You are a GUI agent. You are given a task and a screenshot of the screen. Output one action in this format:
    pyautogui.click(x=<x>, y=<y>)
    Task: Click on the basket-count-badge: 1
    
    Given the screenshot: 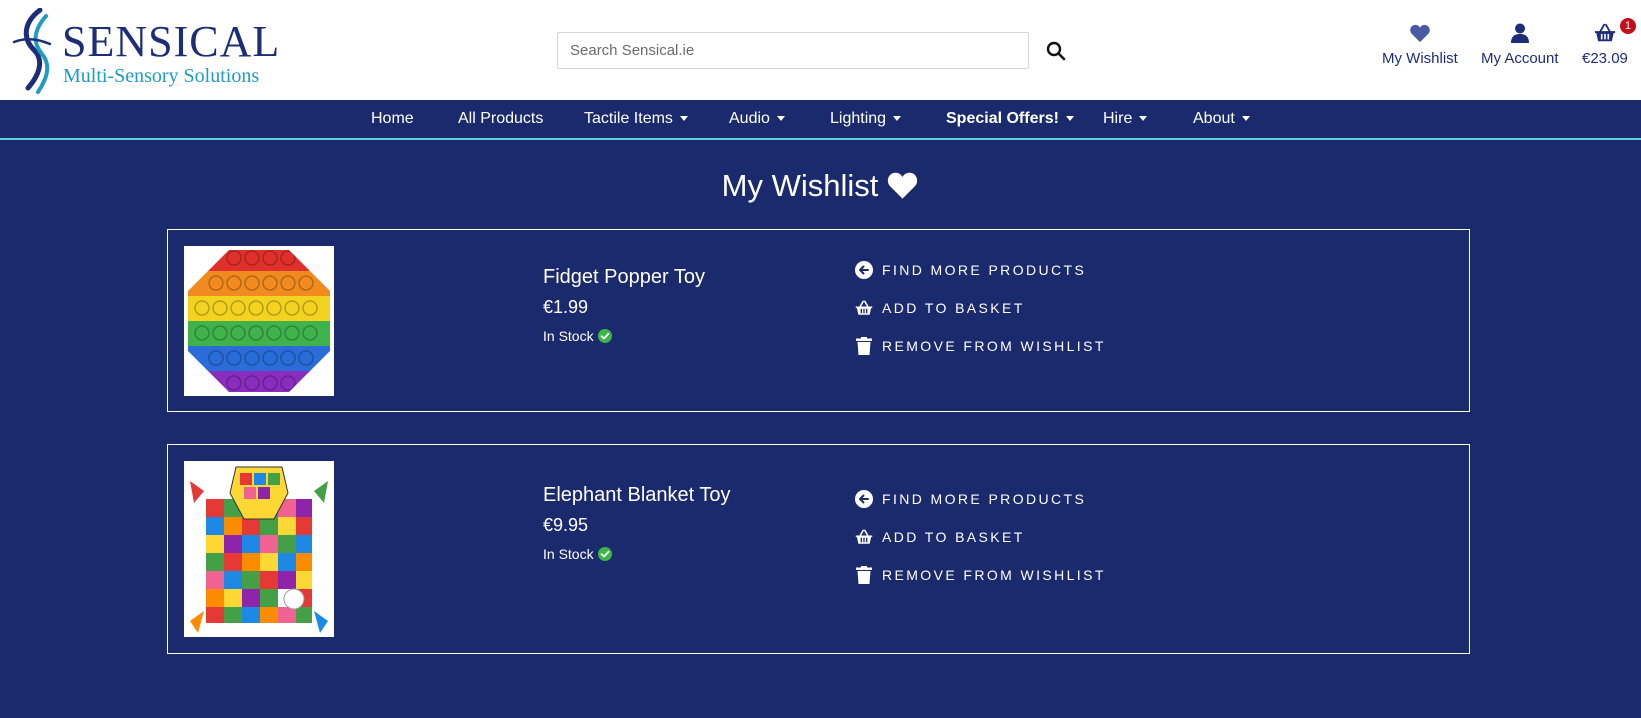 What is the action you would take?
    pyautogui.click(x=1627, y=26)
    